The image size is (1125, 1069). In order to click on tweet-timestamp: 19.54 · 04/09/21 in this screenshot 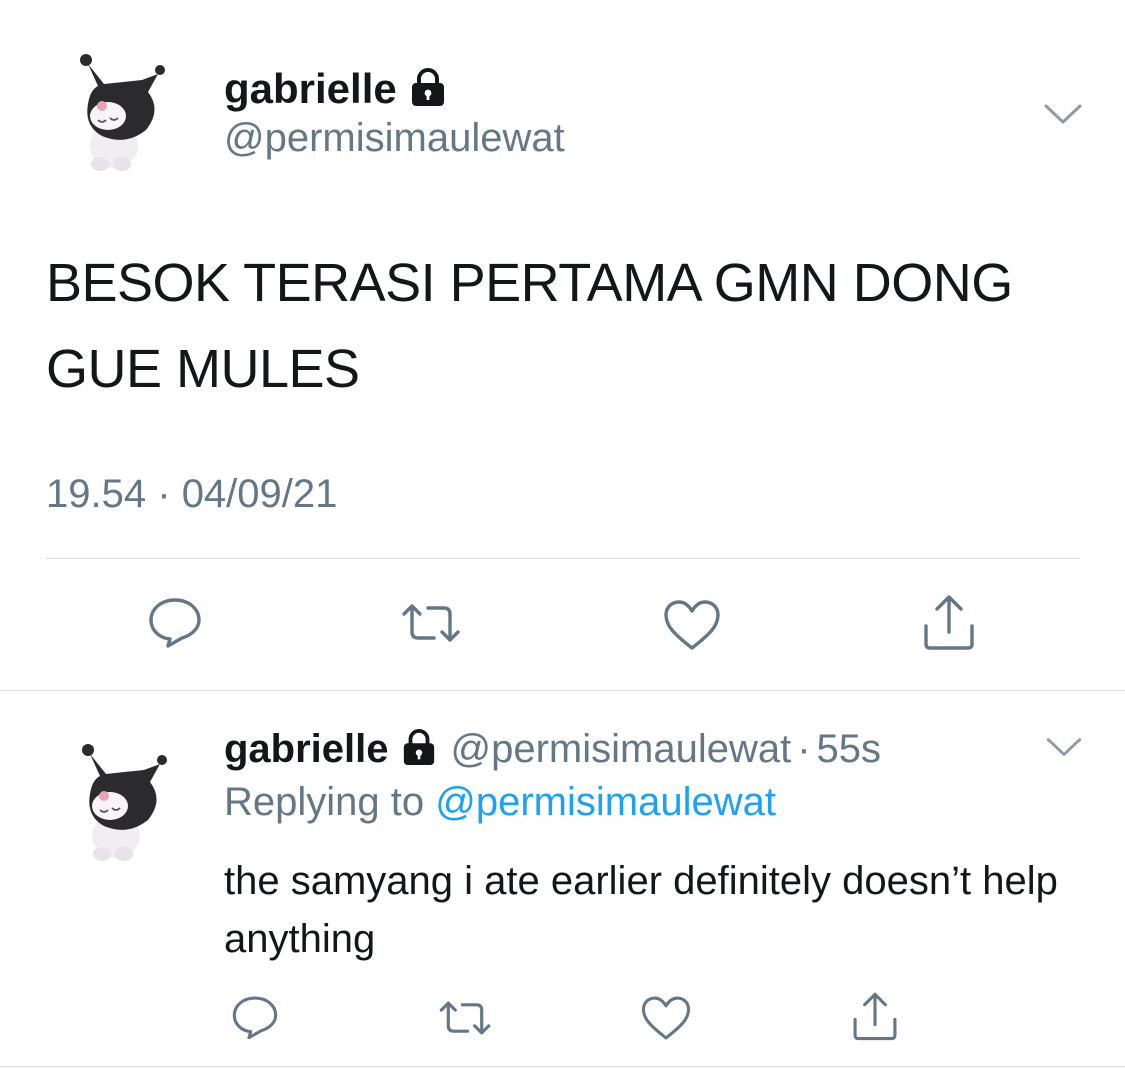, I will do `click(191, 494)`.